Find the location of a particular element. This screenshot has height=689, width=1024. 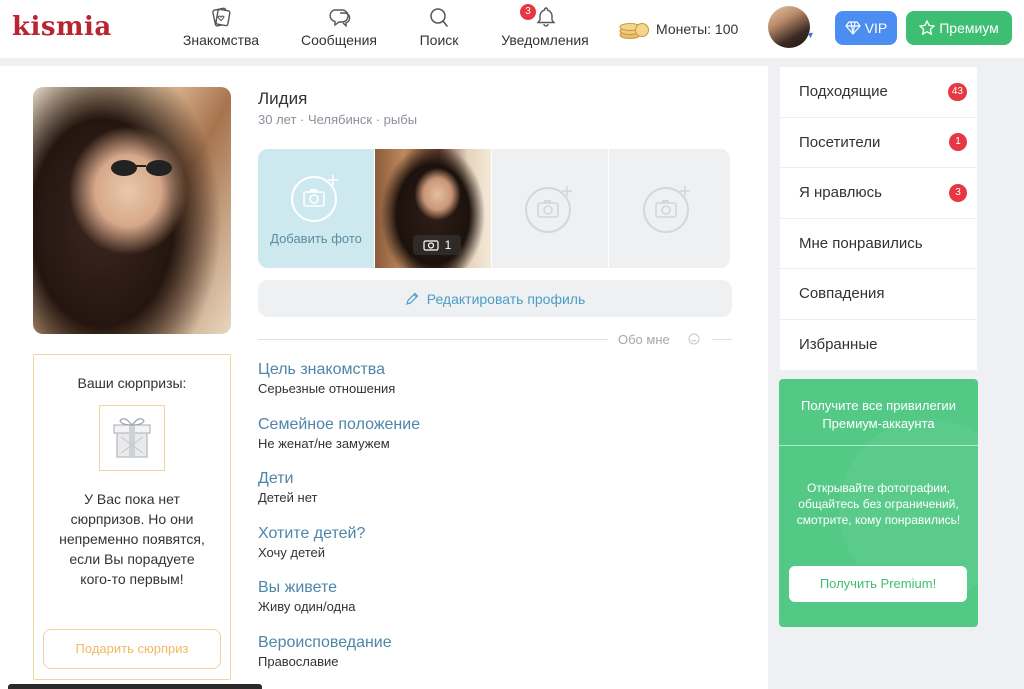

photo-gallery: Добавить фото 1 is located at coordinates (494, 208).